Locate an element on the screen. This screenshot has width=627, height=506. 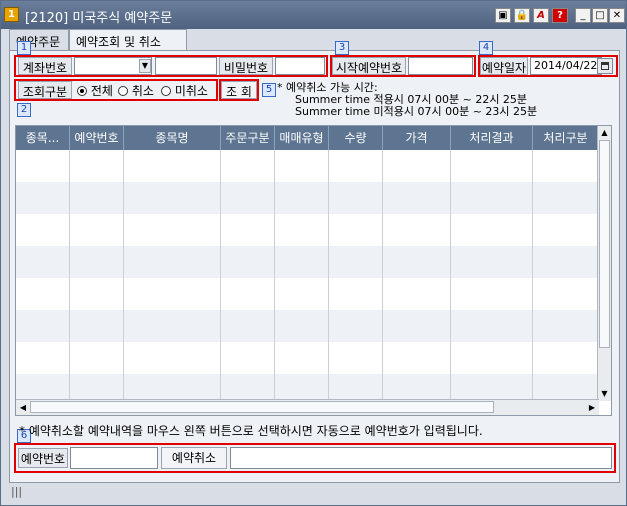
col-header-stock-name: 종목명 is located at coordinates (172, 138).